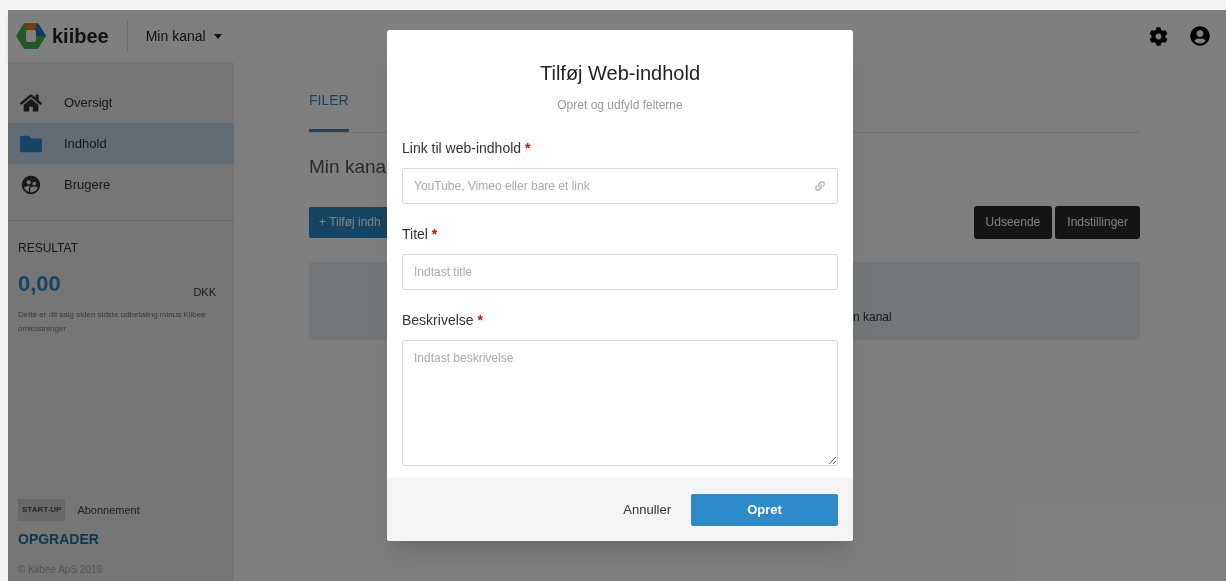 The width and height of the screenshot is (1226, 581). Describe the element at coordinates (1158, 36) in the screenshot. I see `settings-icon` at that location.